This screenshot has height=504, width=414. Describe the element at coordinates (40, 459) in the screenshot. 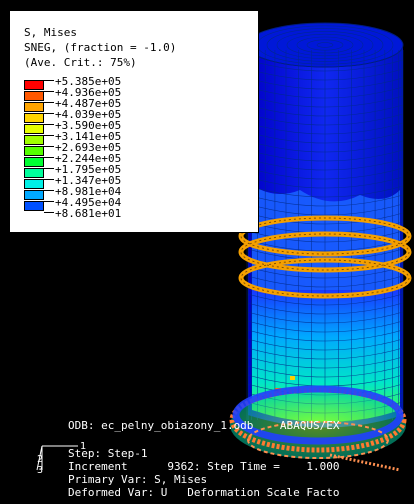

I see `triad-y-label: 2` at that location.